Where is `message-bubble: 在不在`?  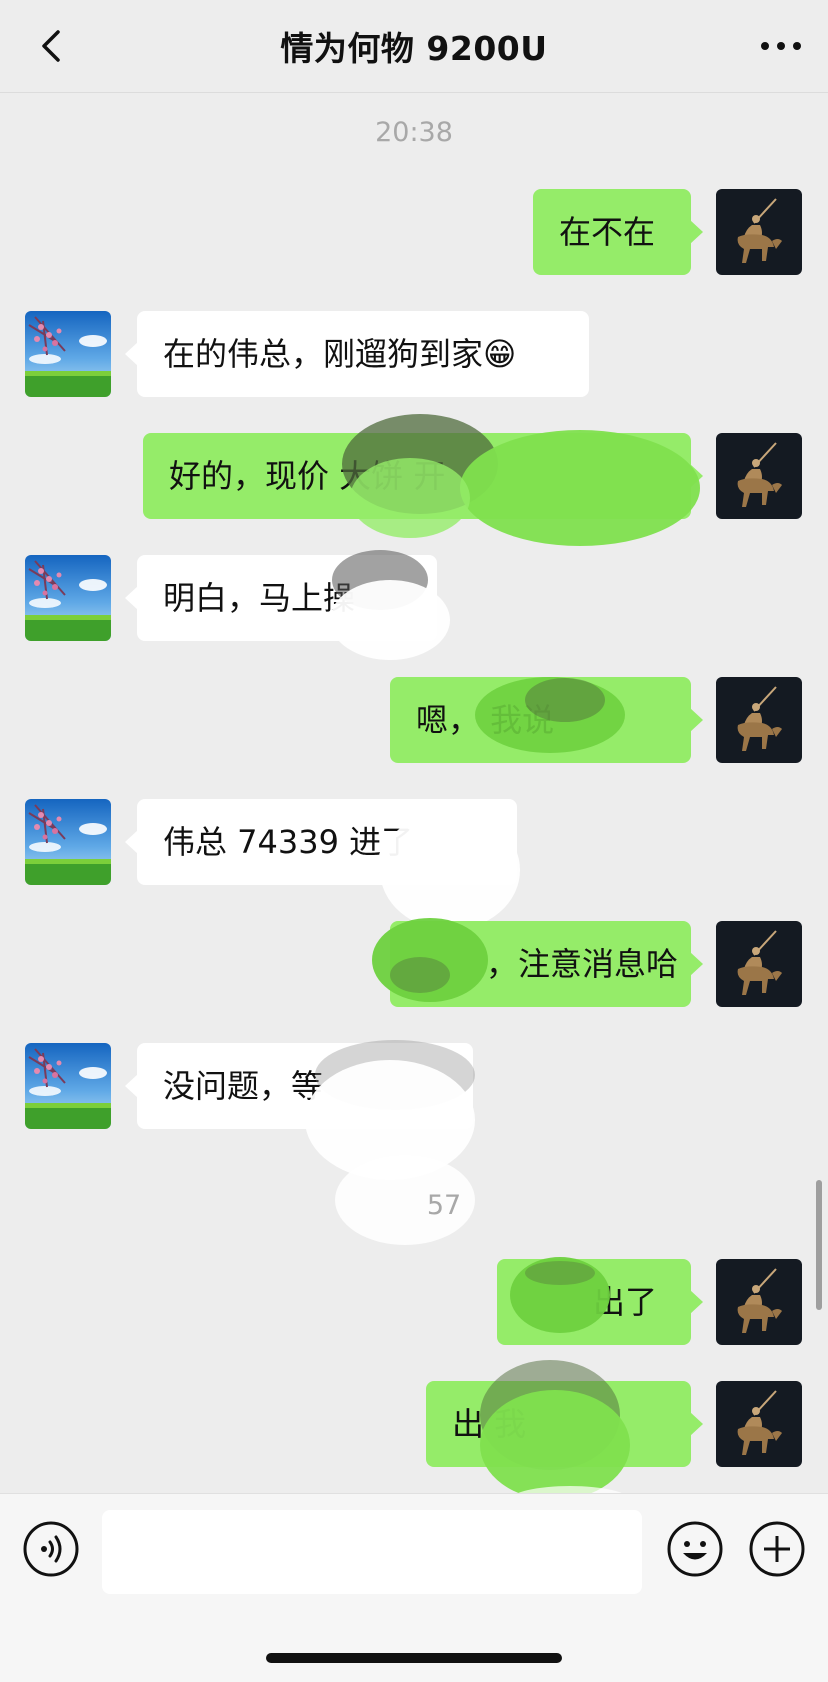
message-bubble: 在不在 is located at coordinates (618, 232).